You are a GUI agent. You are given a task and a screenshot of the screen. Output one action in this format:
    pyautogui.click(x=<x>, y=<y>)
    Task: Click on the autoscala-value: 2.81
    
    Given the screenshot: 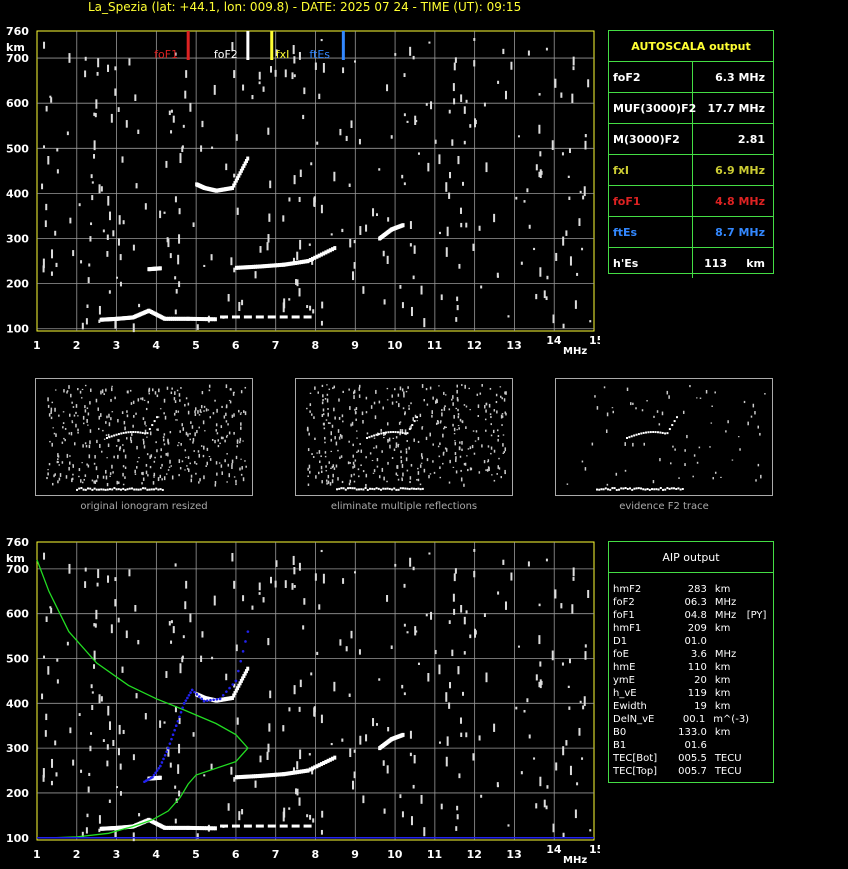 What is the action you would take?
    pyautogui.click(x=751, y=139)
    